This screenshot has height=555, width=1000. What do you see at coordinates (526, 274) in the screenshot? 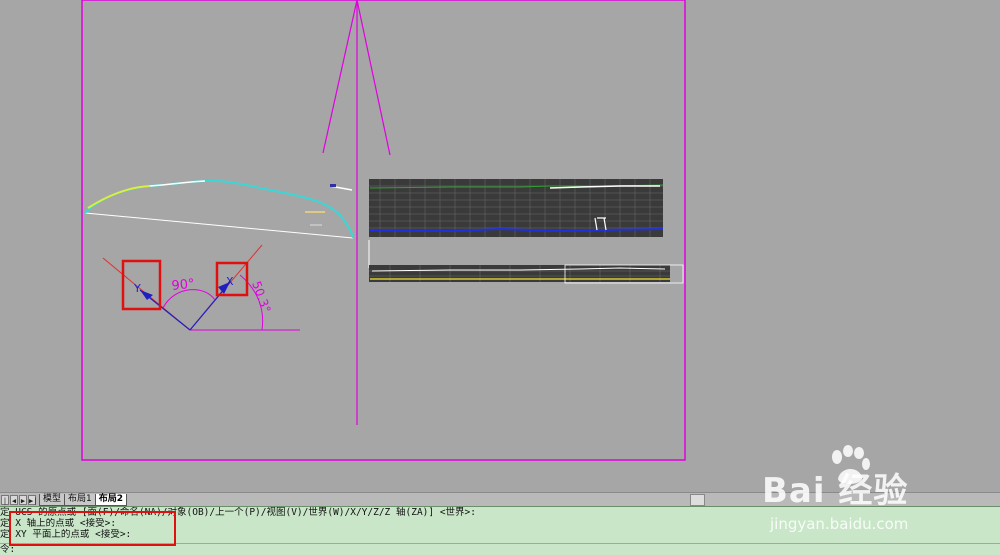
I see `grid-panel-lower` at bounding box center [526, 274].